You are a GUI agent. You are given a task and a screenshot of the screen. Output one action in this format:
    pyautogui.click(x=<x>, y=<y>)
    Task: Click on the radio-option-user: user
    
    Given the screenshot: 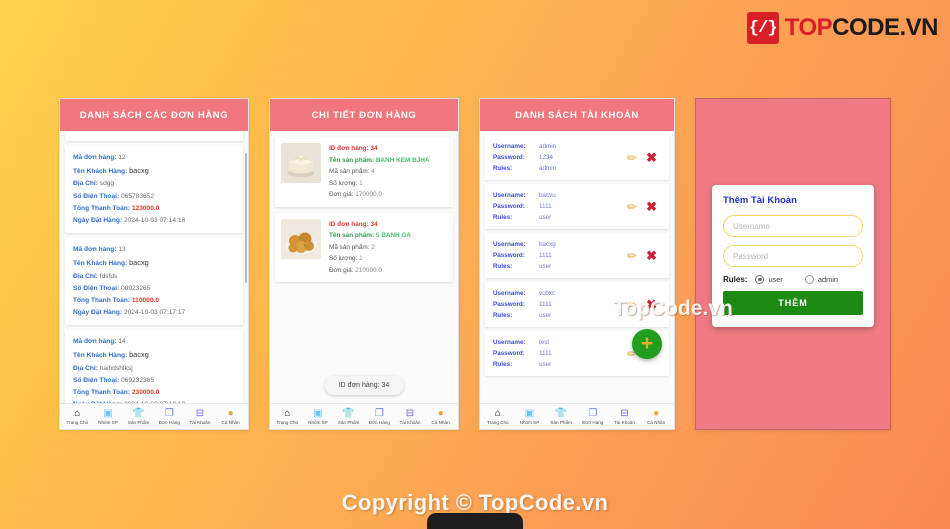 What is the action you would take?
    pyautogui.click(x=769, y=279)
    